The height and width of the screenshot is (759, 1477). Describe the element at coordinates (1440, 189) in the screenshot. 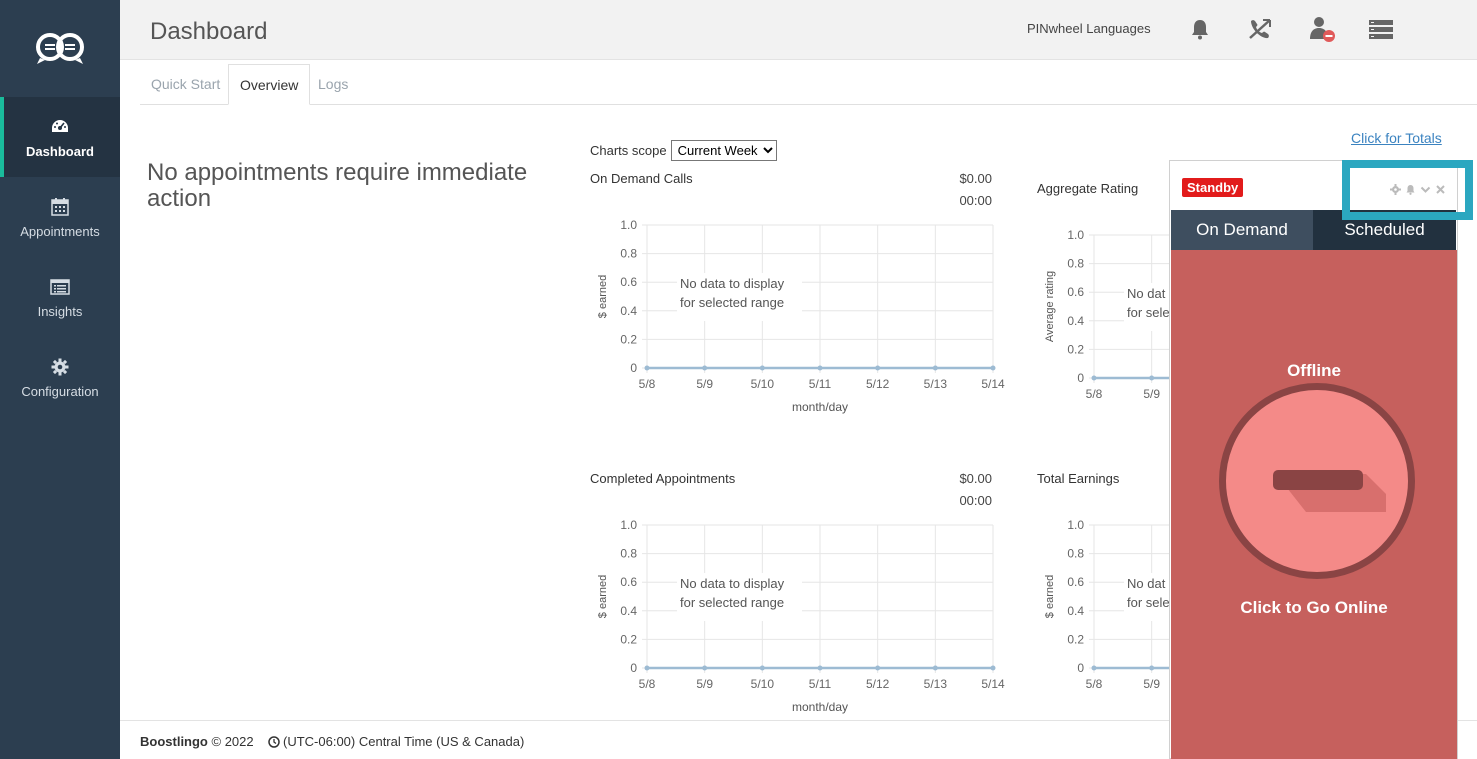

I see `close-icon` at that location.